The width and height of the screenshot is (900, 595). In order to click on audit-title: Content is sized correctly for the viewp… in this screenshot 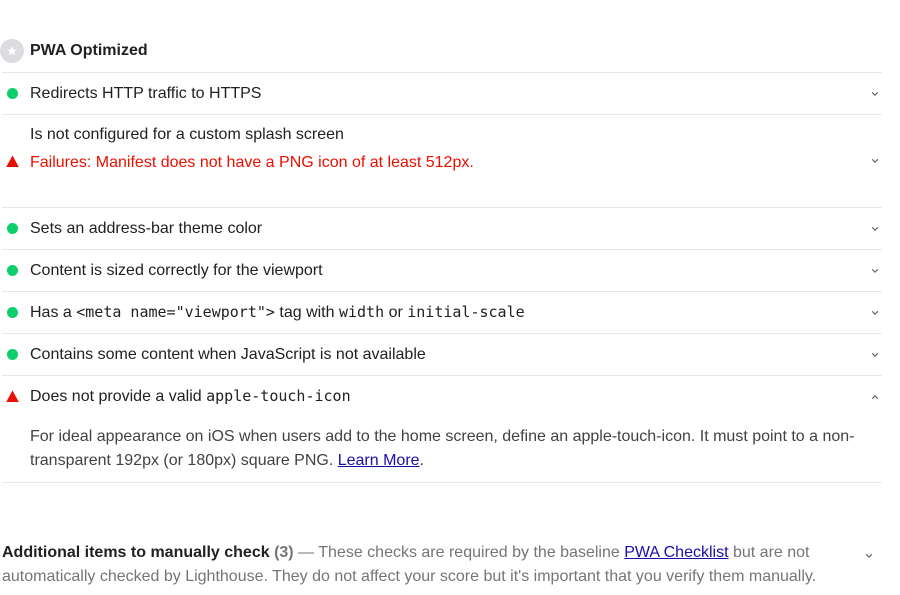, I will do `click(176, 270)`.